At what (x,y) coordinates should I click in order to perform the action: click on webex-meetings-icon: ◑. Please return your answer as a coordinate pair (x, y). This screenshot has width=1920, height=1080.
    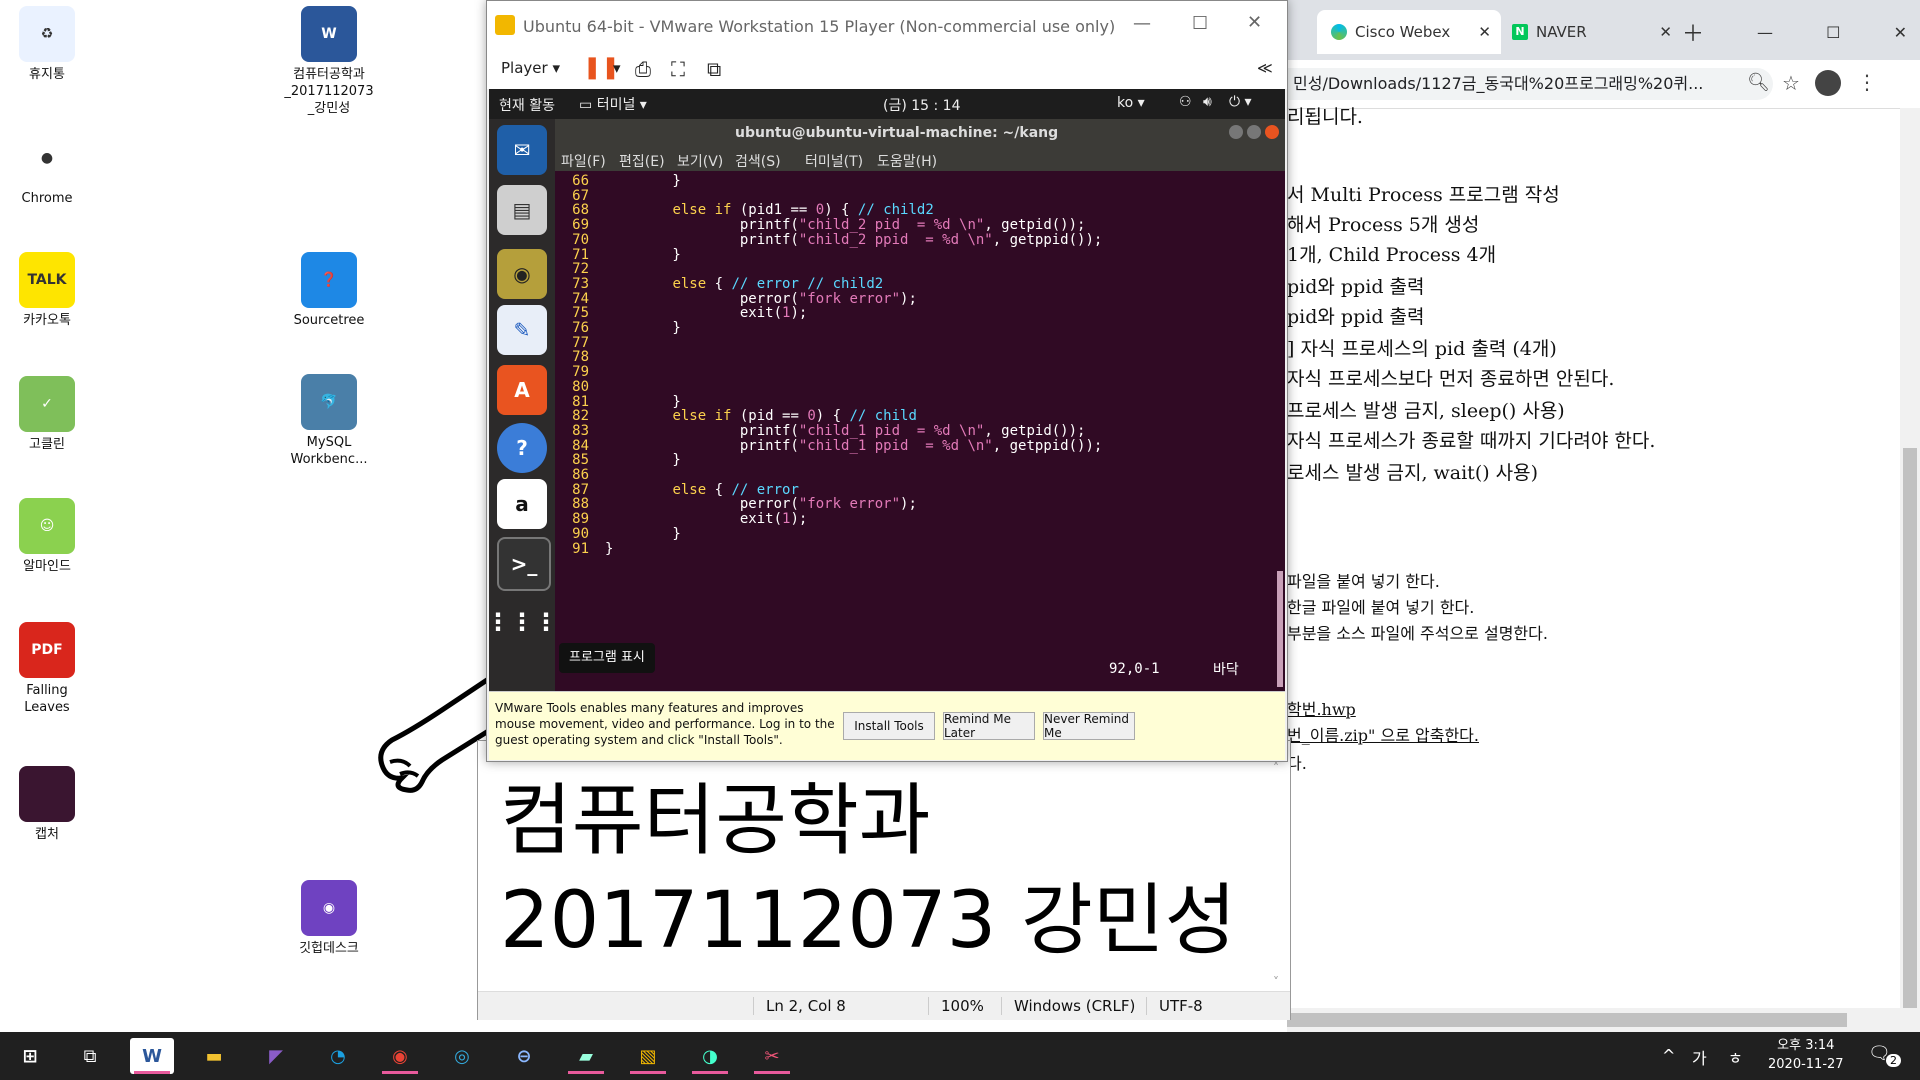
    Looking at the image, I should click on (710, 1056).